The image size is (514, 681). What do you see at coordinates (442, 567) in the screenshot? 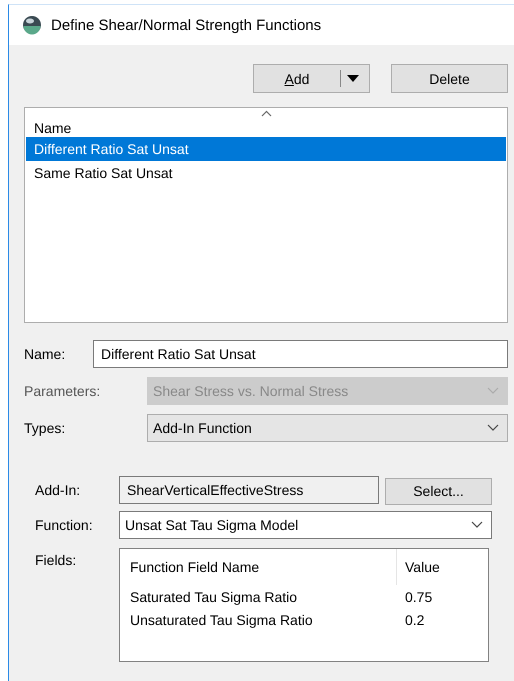
I see `column-header: Value` at bounding box center [442, 567].